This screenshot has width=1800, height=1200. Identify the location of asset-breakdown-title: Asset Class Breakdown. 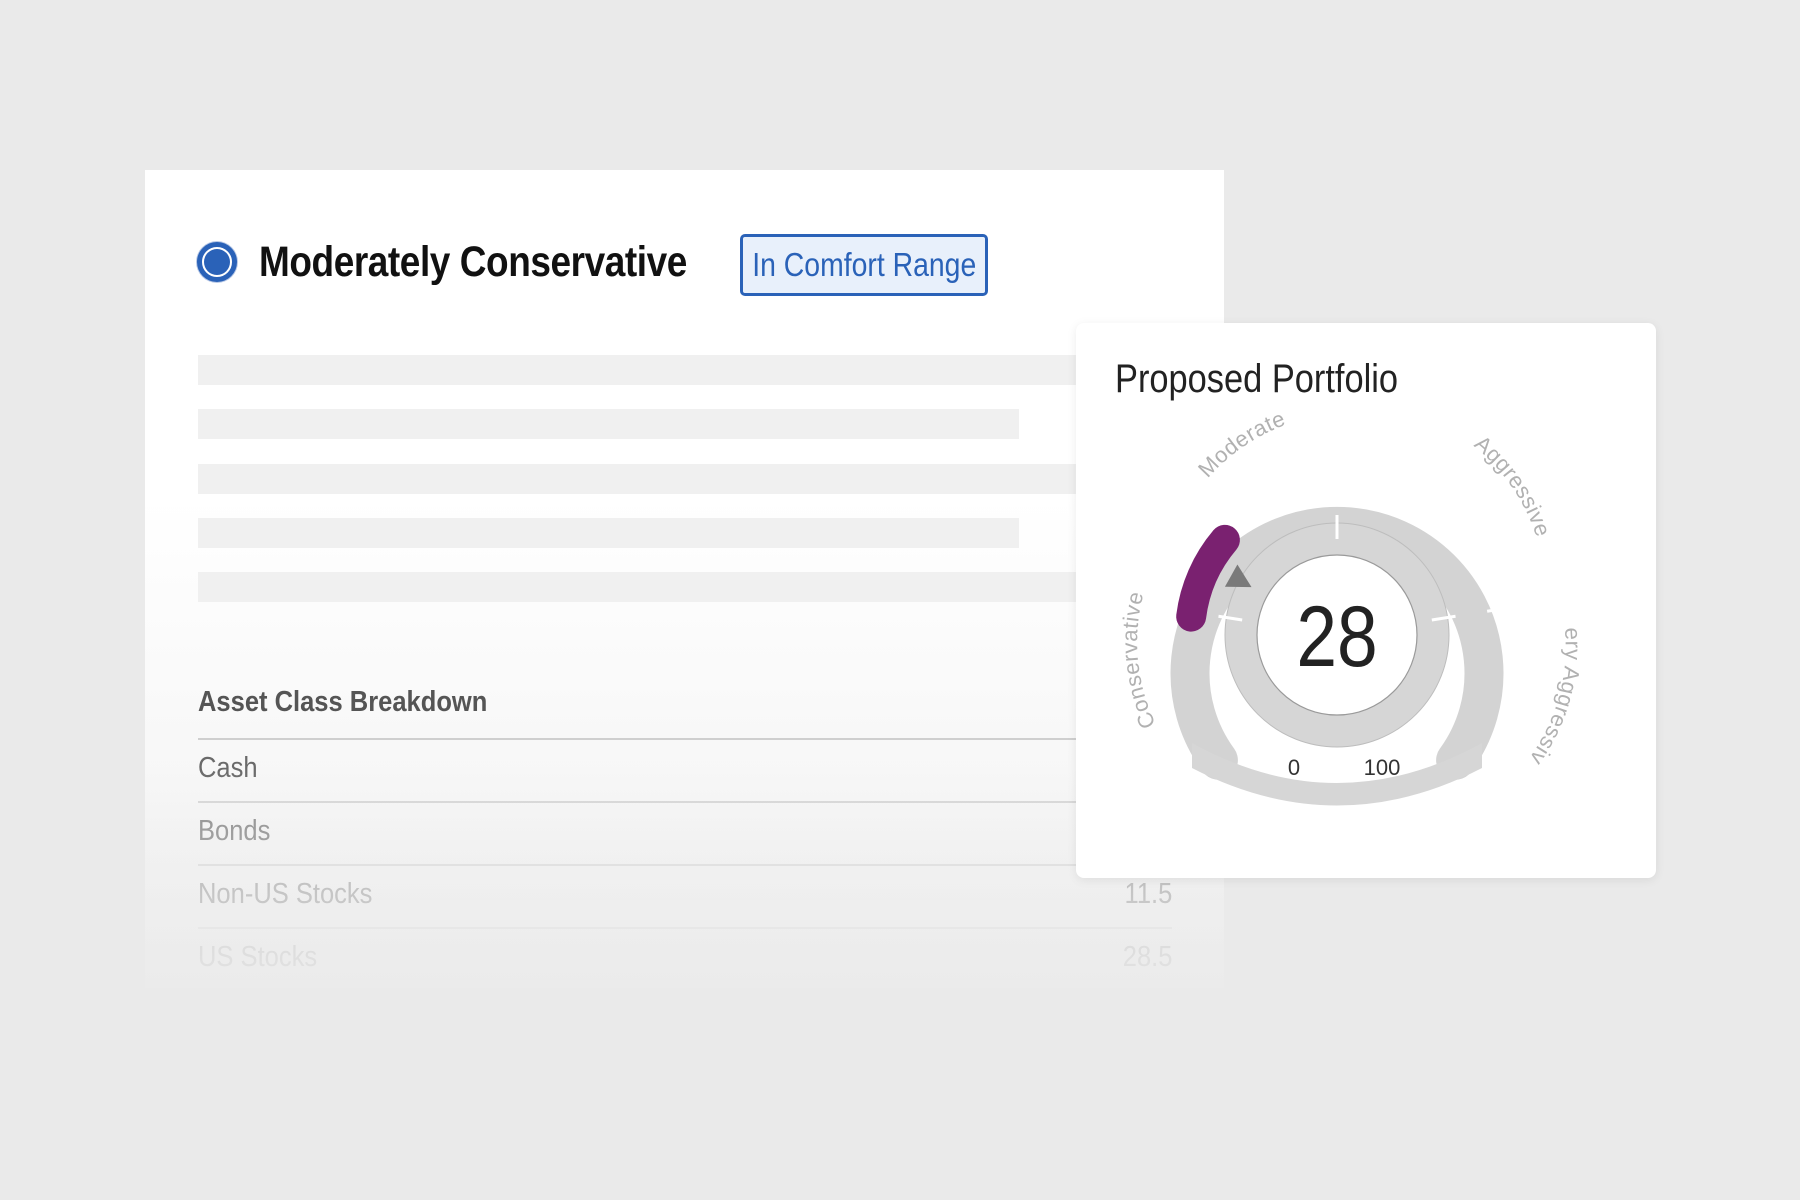
(343, 702).